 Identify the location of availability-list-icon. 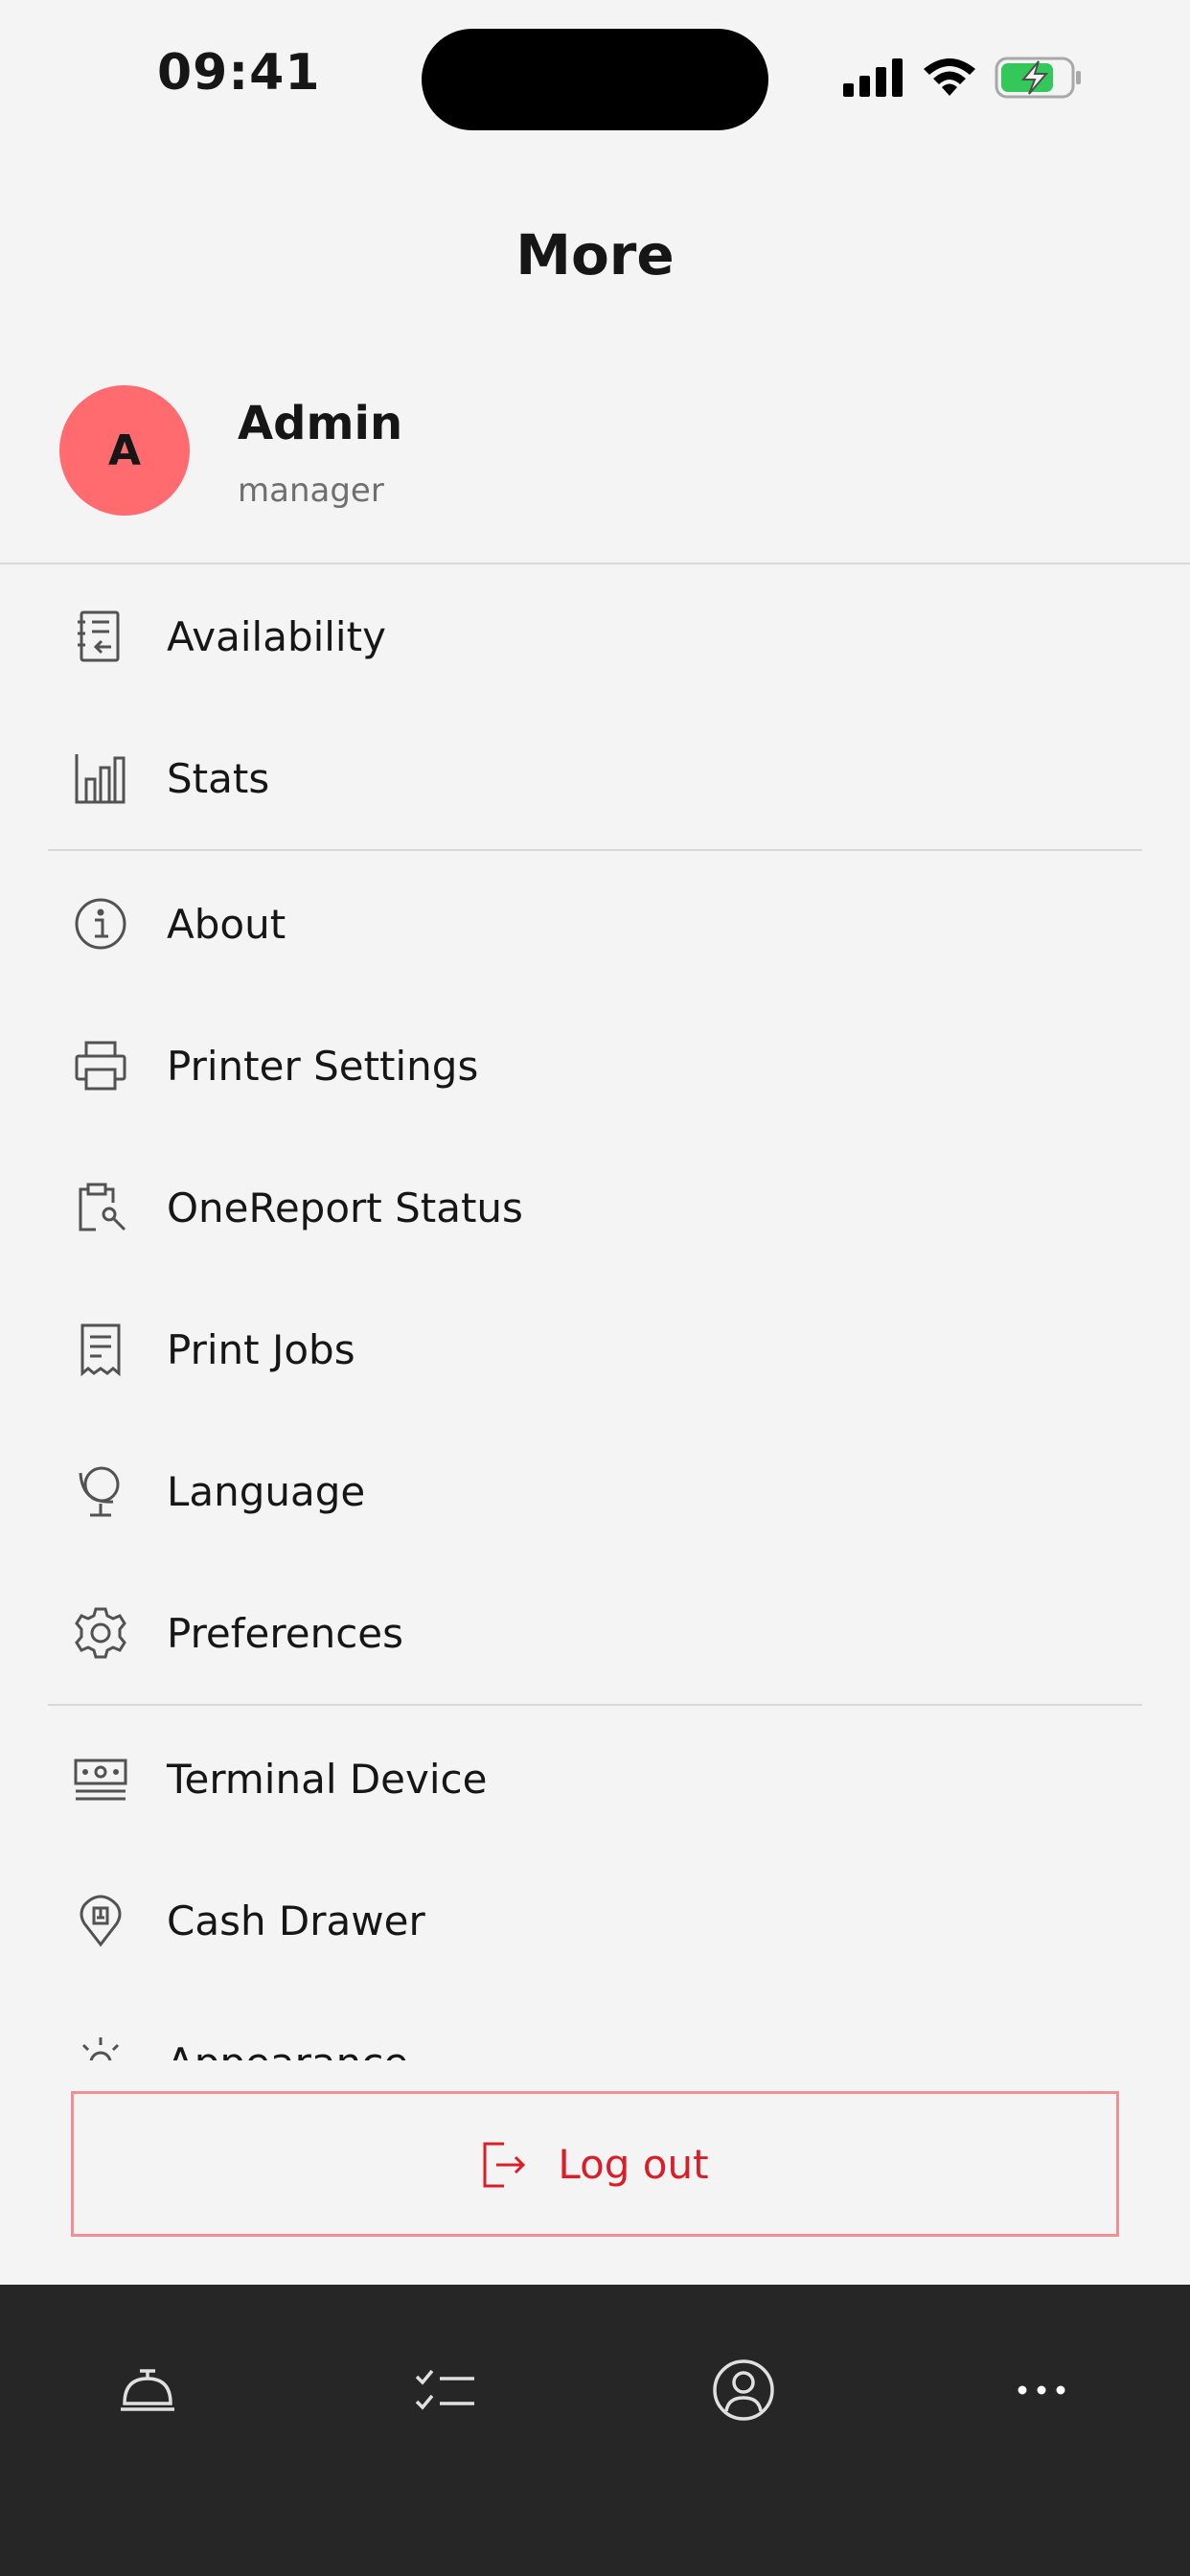
(101, 636).